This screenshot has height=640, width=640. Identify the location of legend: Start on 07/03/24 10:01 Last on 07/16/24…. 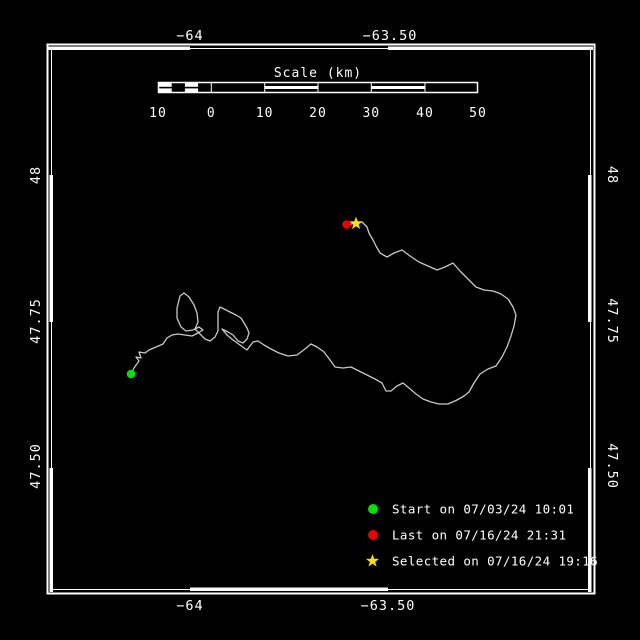
(481, 535).